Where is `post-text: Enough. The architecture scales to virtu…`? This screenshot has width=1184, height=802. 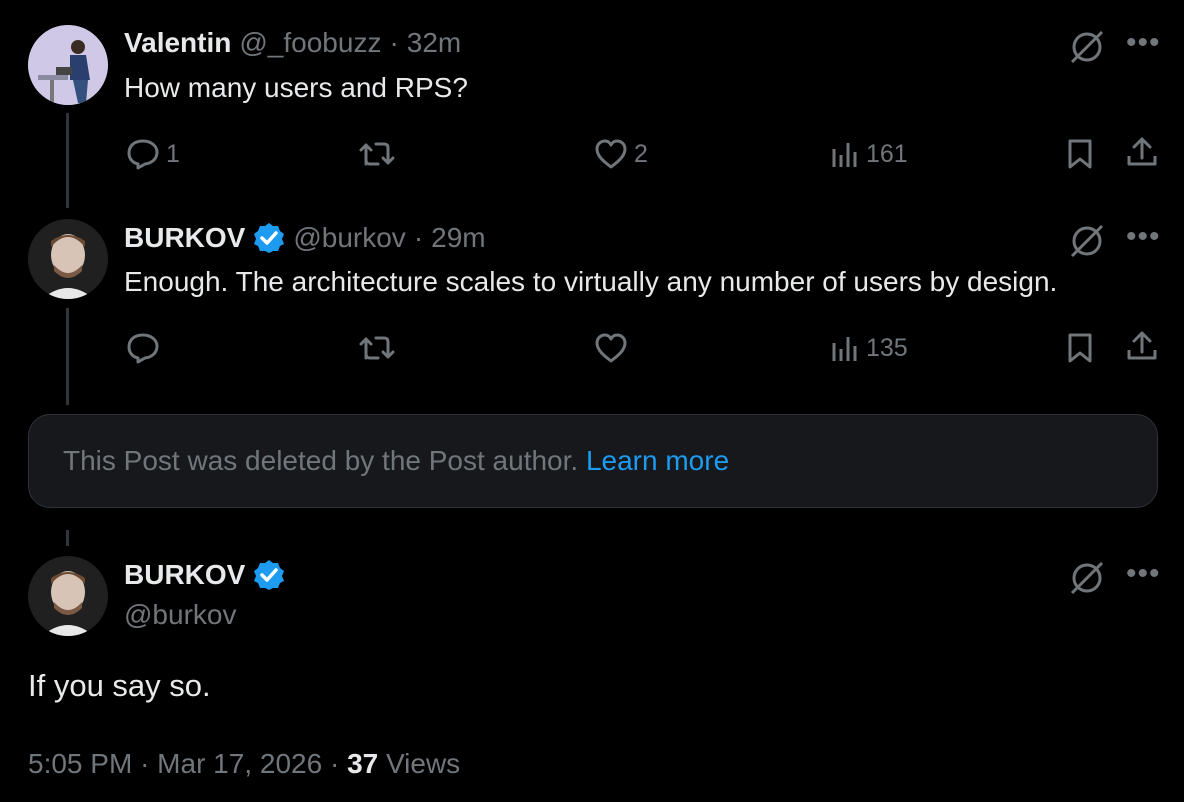
post-text: Enough. The architecture scales to virtu… is located at coordinates (591, 281).